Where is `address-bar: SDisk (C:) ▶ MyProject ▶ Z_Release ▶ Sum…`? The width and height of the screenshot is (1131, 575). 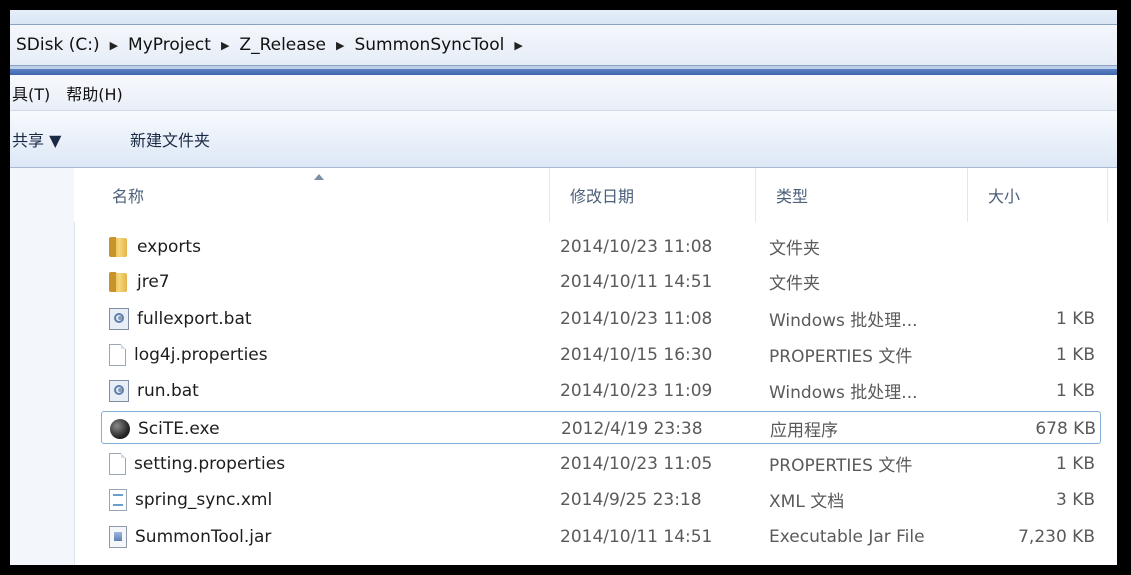
address-bar: SDisk (C:) ▶ MyProject ▶ Z_Release ▶ Sum… is located at coordinates (563, 45).